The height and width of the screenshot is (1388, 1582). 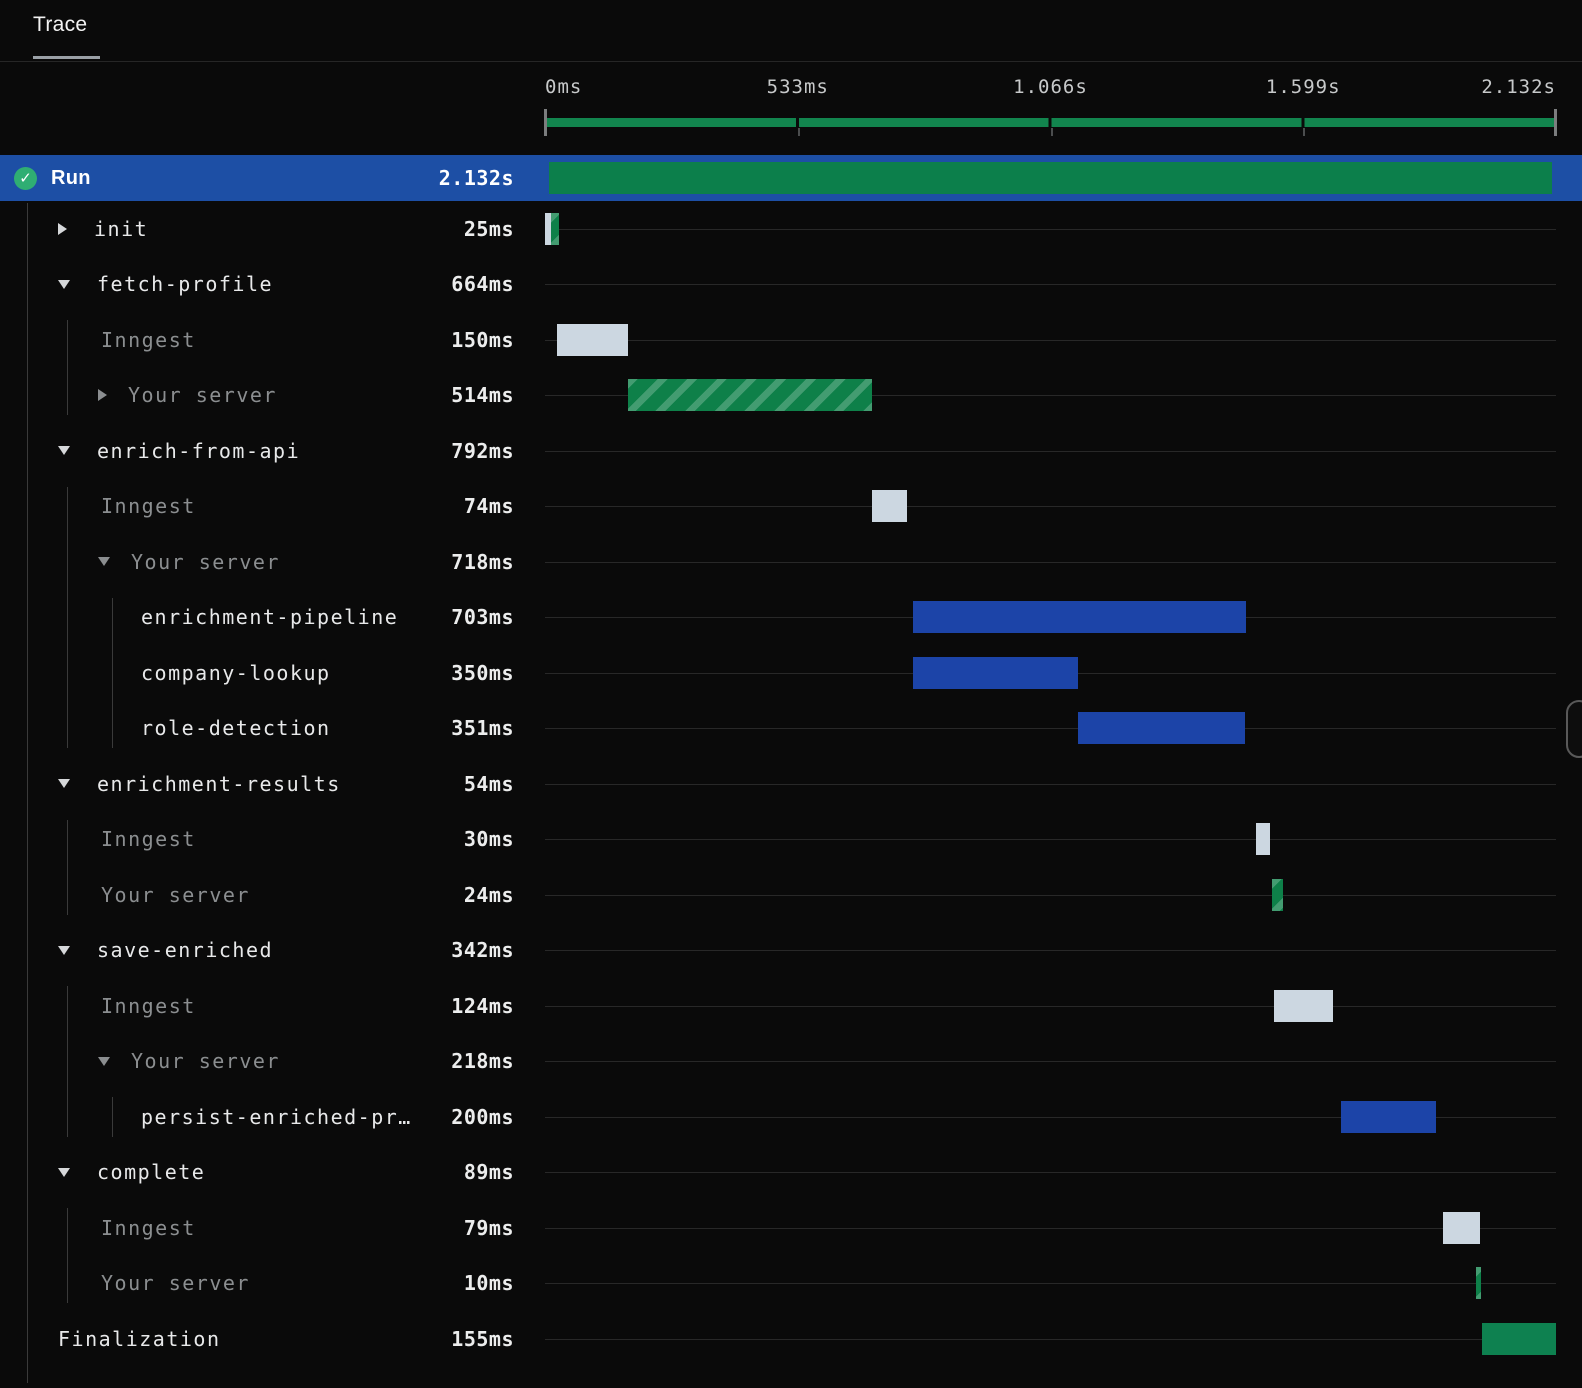 I want to click on trace-row-label: enrichment-pipeline, so click(x=270, y=617).